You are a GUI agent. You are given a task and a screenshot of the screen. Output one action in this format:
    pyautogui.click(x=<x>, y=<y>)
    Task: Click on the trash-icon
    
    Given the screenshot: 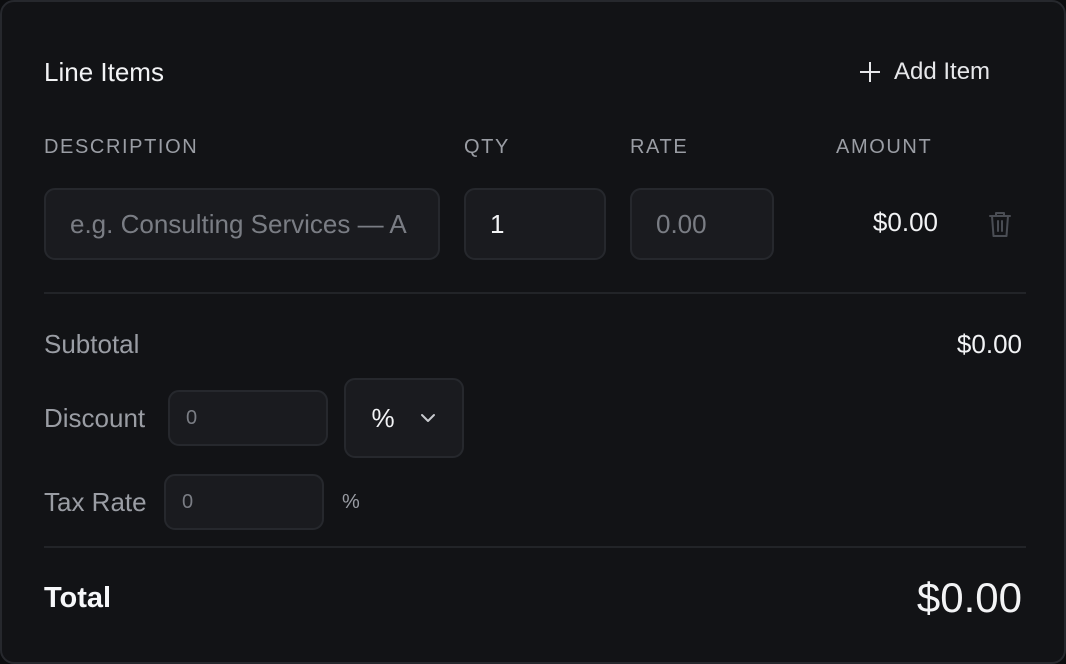 What is the action you would take?
    pyautogui.click(x=1000, y=224)
    